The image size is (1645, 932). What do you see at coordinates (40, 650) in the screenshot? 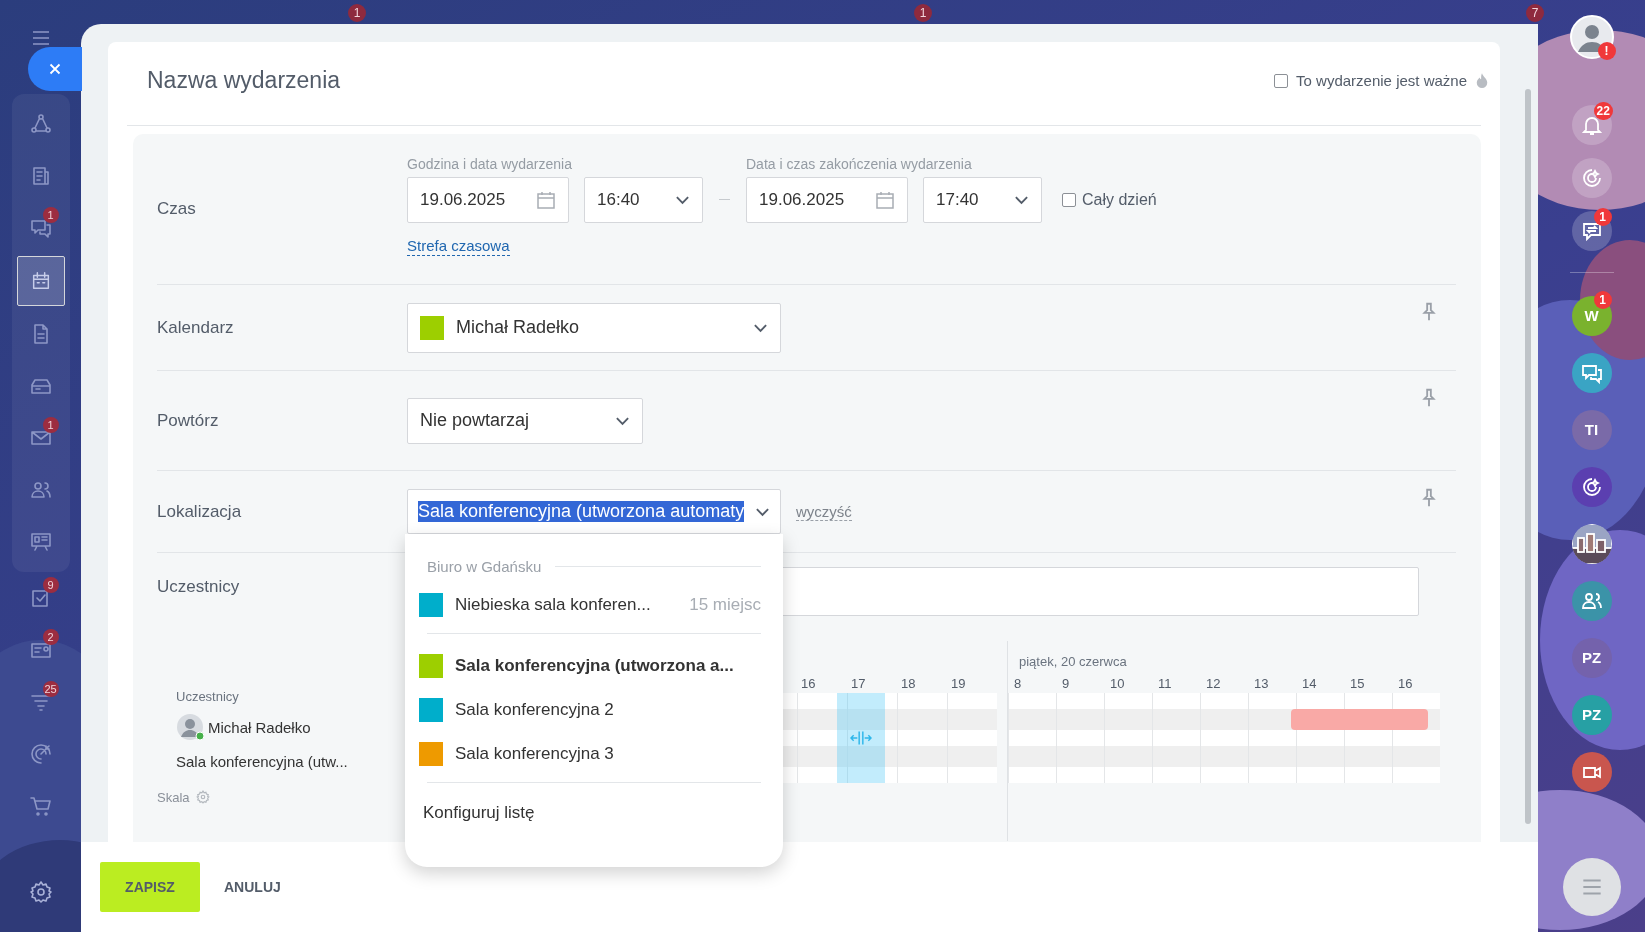
I see `nav-item: 2` at bounding box center [40, 650].